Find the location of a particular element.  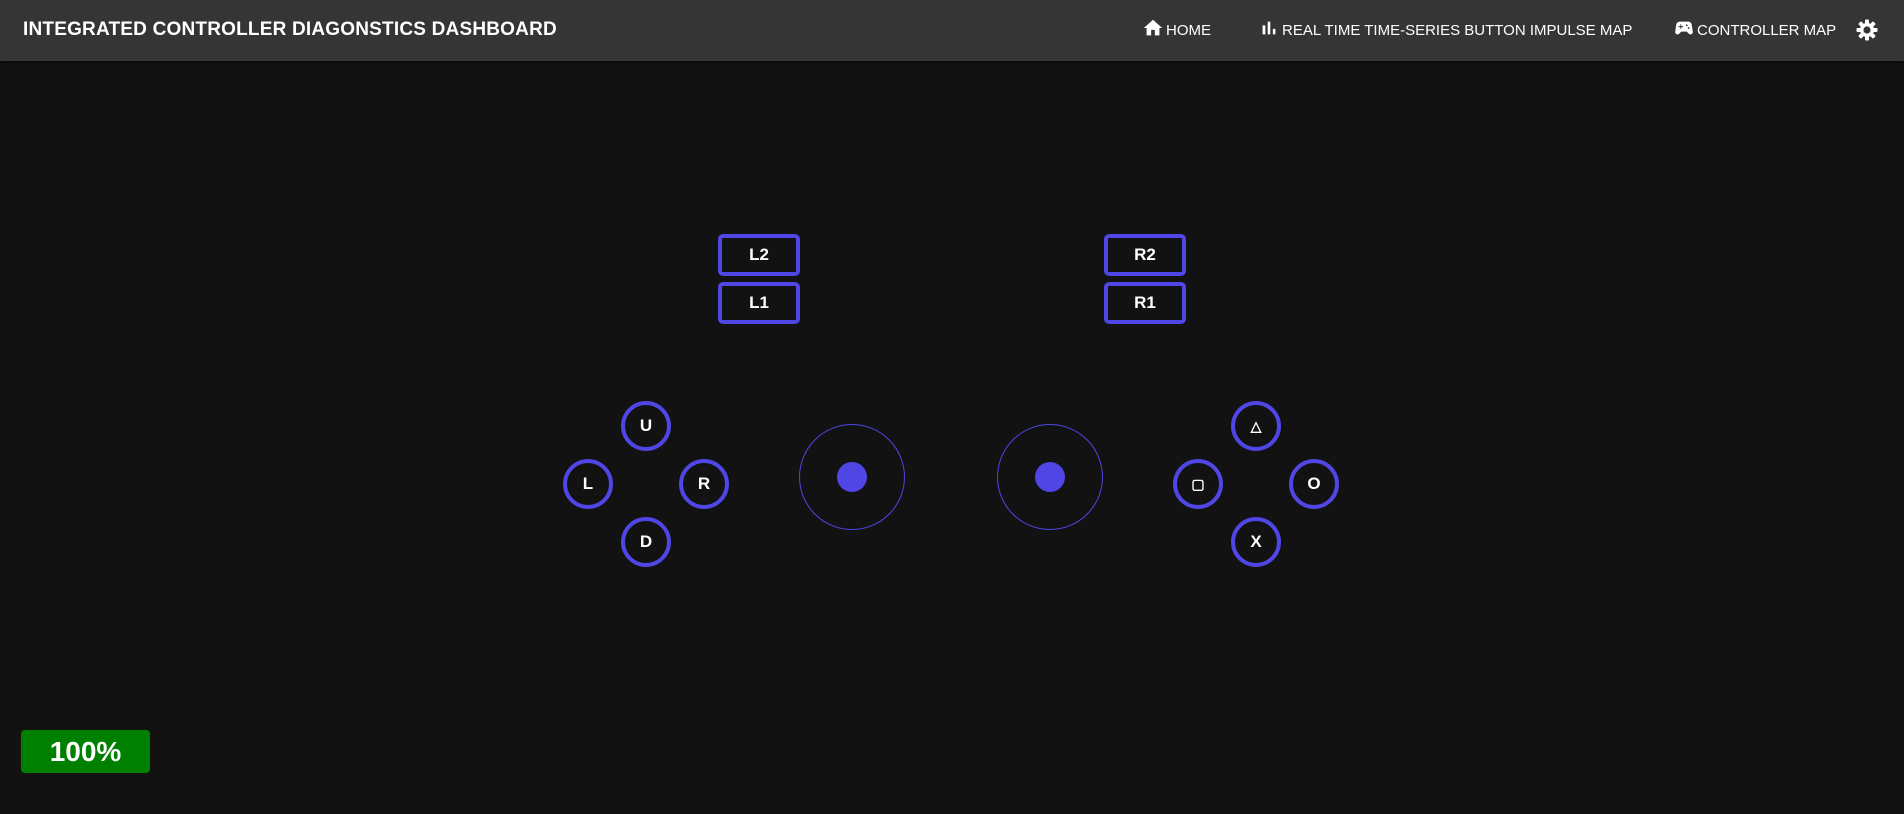

nav-timeseries: REAL TIME TIME-SERIES BUTTON IMPULSE MAP is located at coordinates (1445, 30).